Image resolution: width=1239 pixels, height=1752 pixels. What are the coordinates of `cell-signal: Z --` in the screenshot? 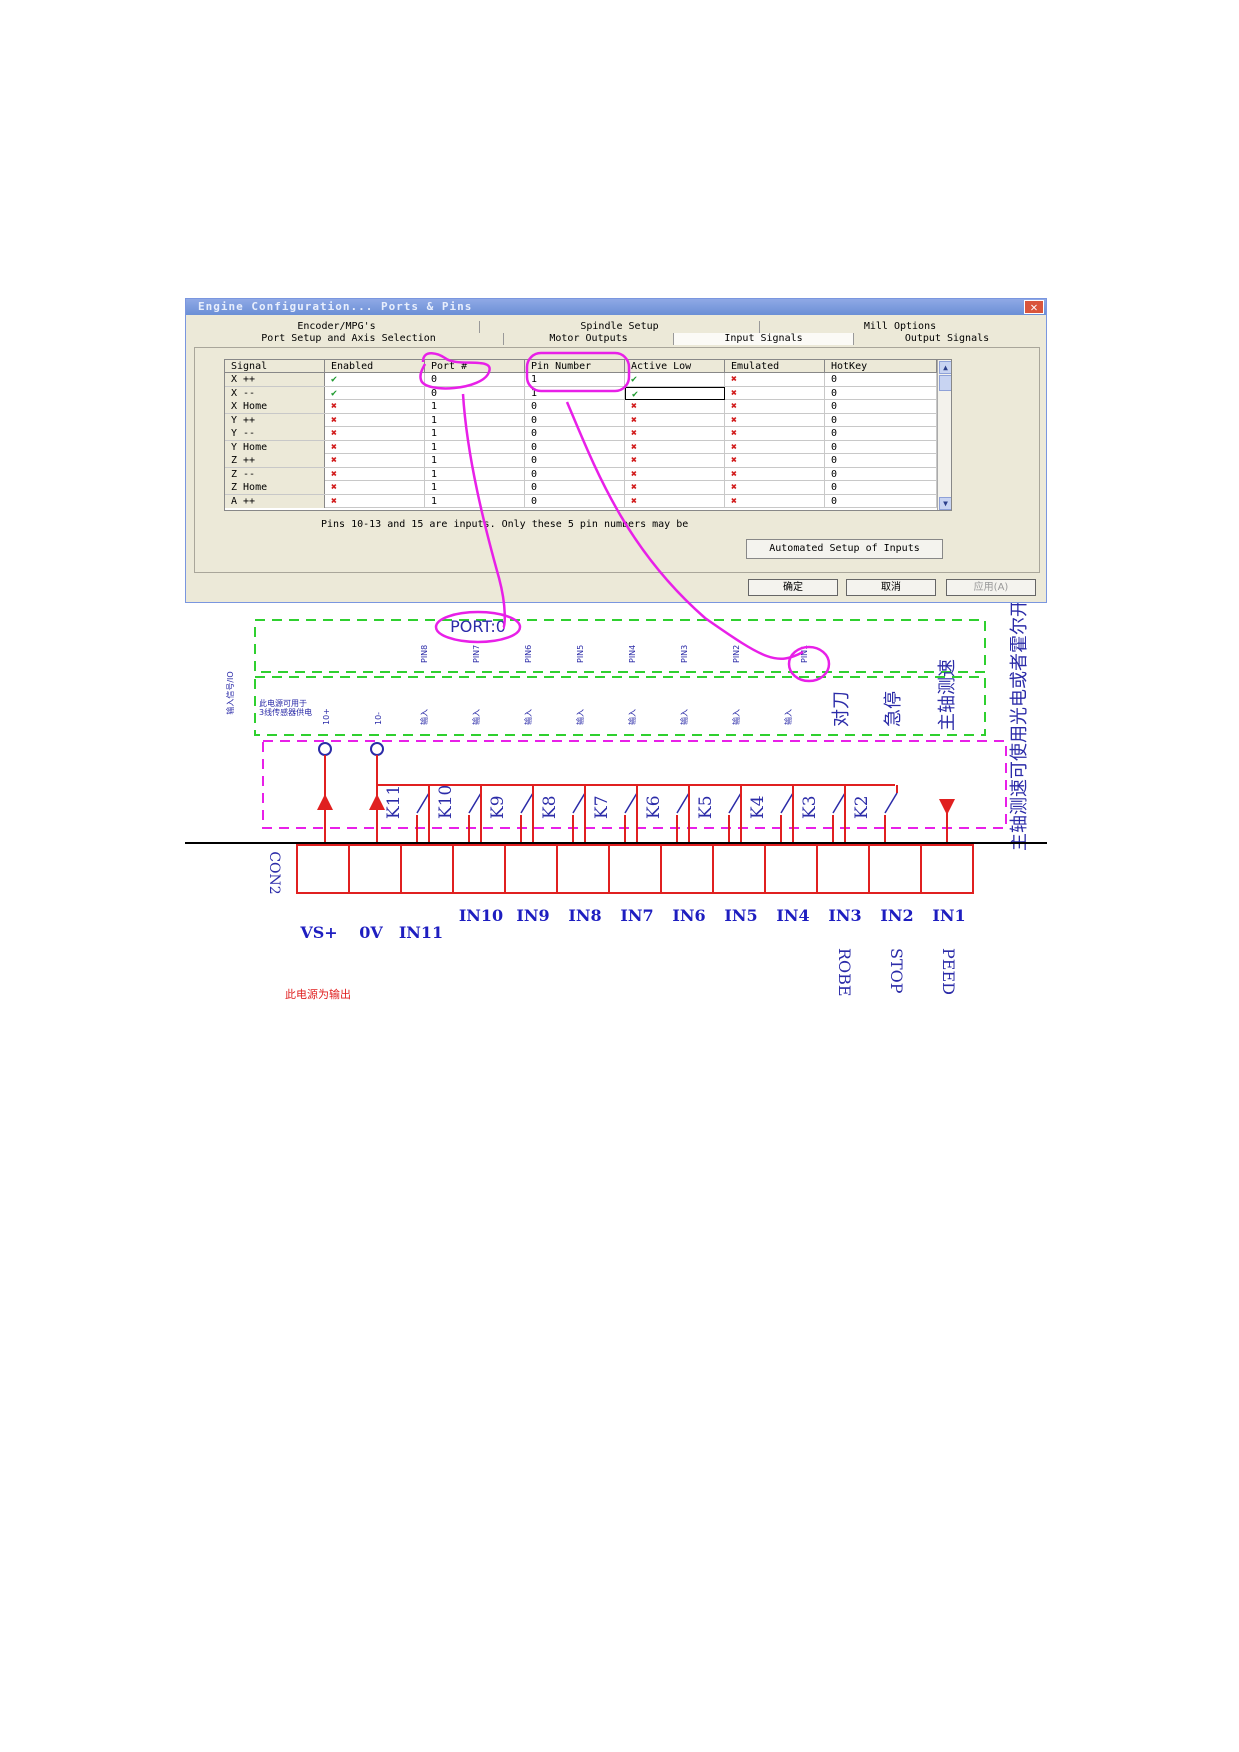 It's located at (275, 474).